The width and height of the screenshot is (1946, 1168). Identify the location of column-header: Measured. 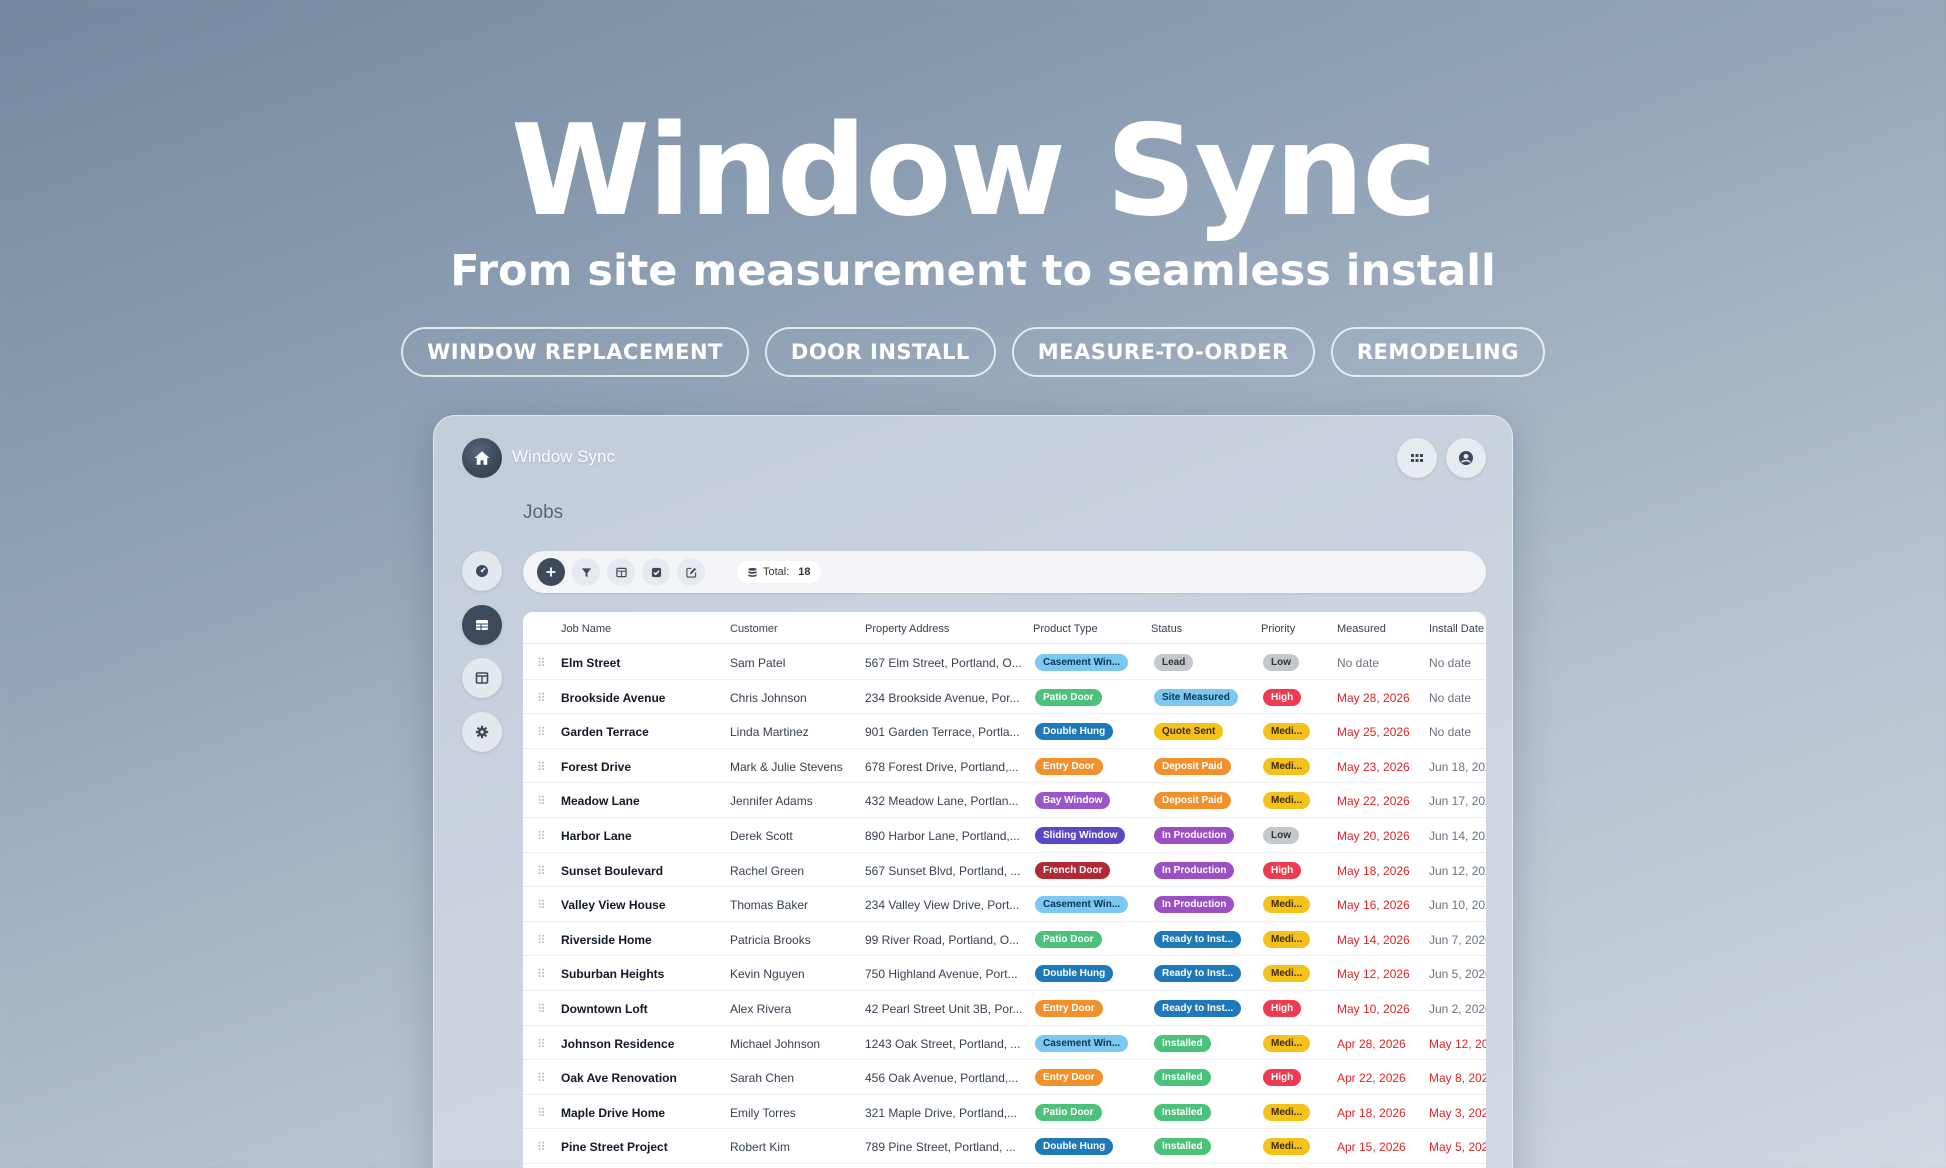
(1361, 629).